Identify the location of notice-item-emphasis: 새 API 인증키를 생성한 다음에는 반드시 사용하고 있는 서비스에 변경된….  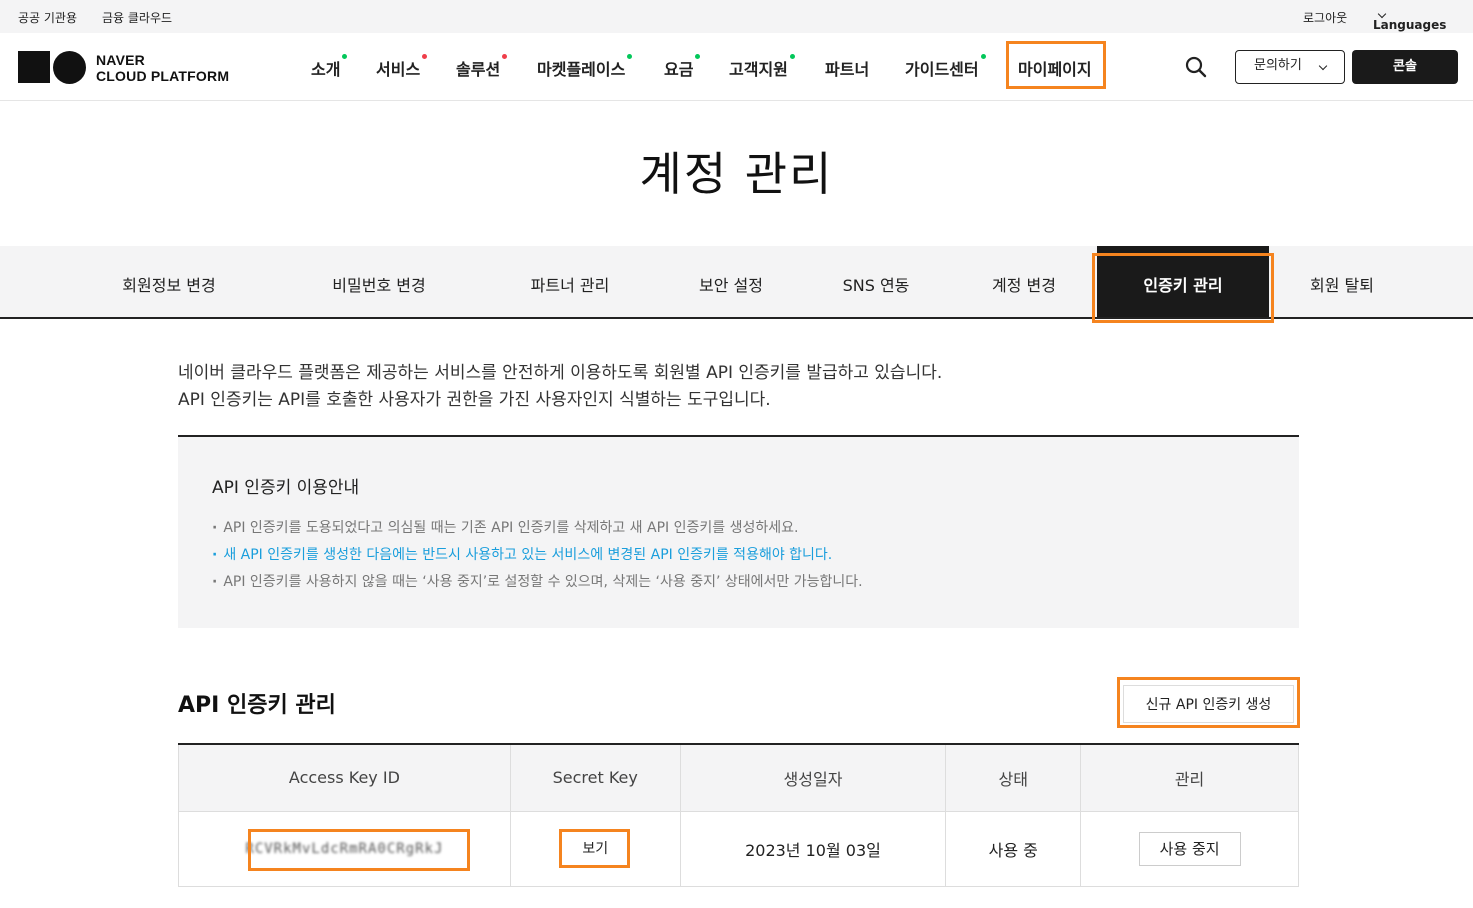
(537, 555).